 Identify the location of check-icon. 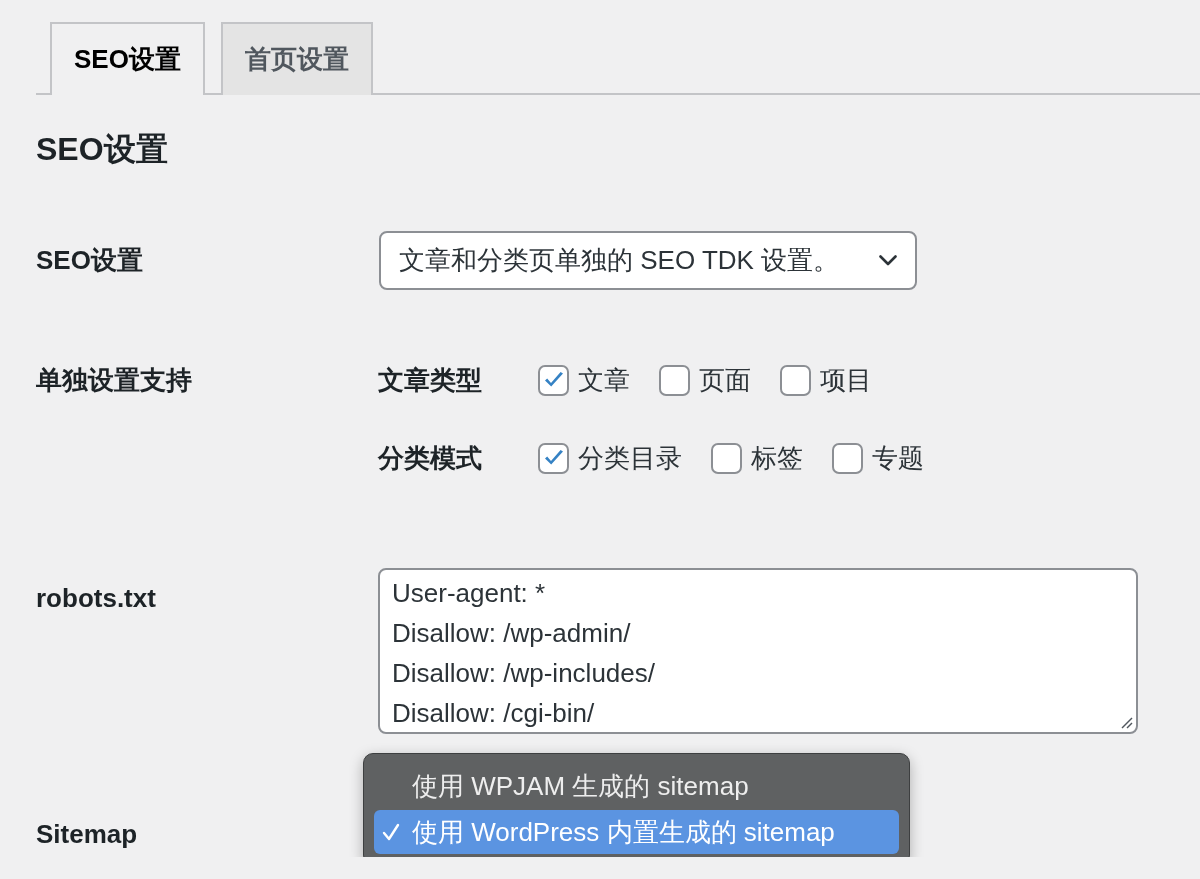
(391, 832).